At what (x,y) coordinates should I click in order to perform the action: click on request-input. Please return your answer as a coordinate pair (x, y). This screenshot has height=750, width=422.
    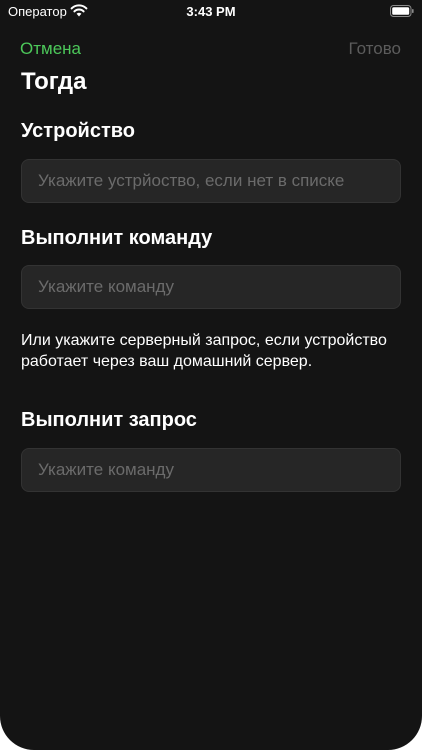
    Looking at the image, I should click on (211, 470).